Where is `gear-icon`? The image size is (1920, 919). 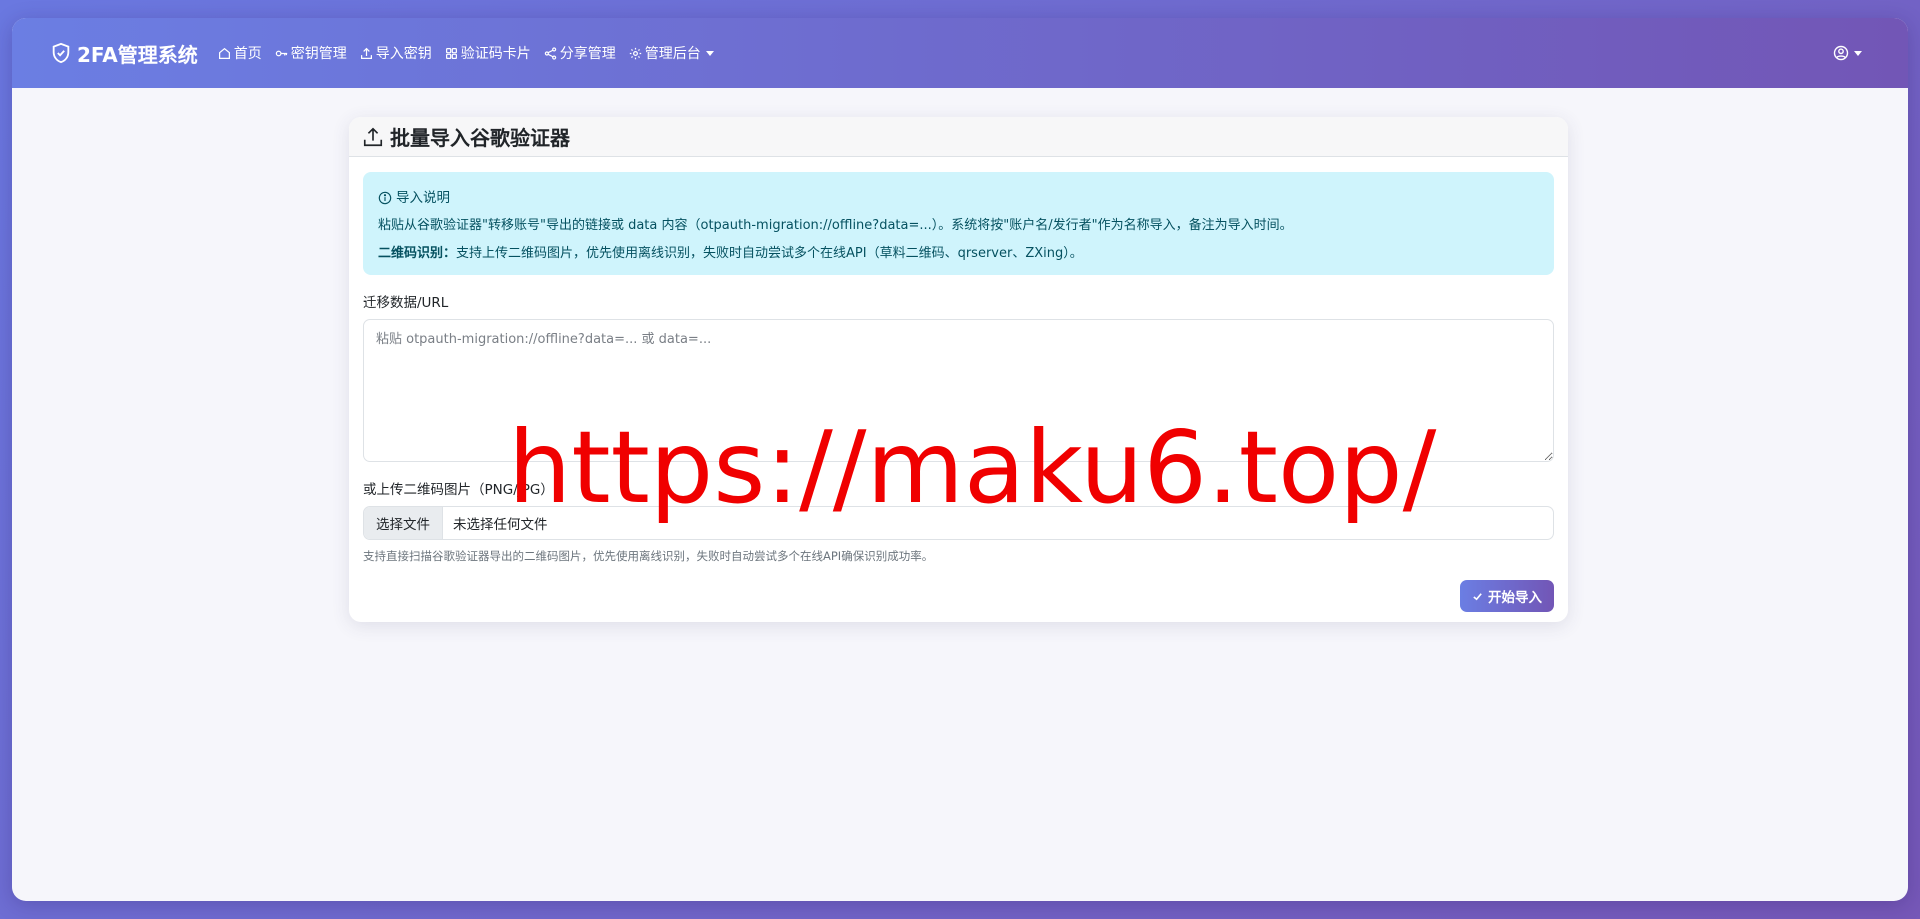 gear-icon is located at coordinates (635, 53).